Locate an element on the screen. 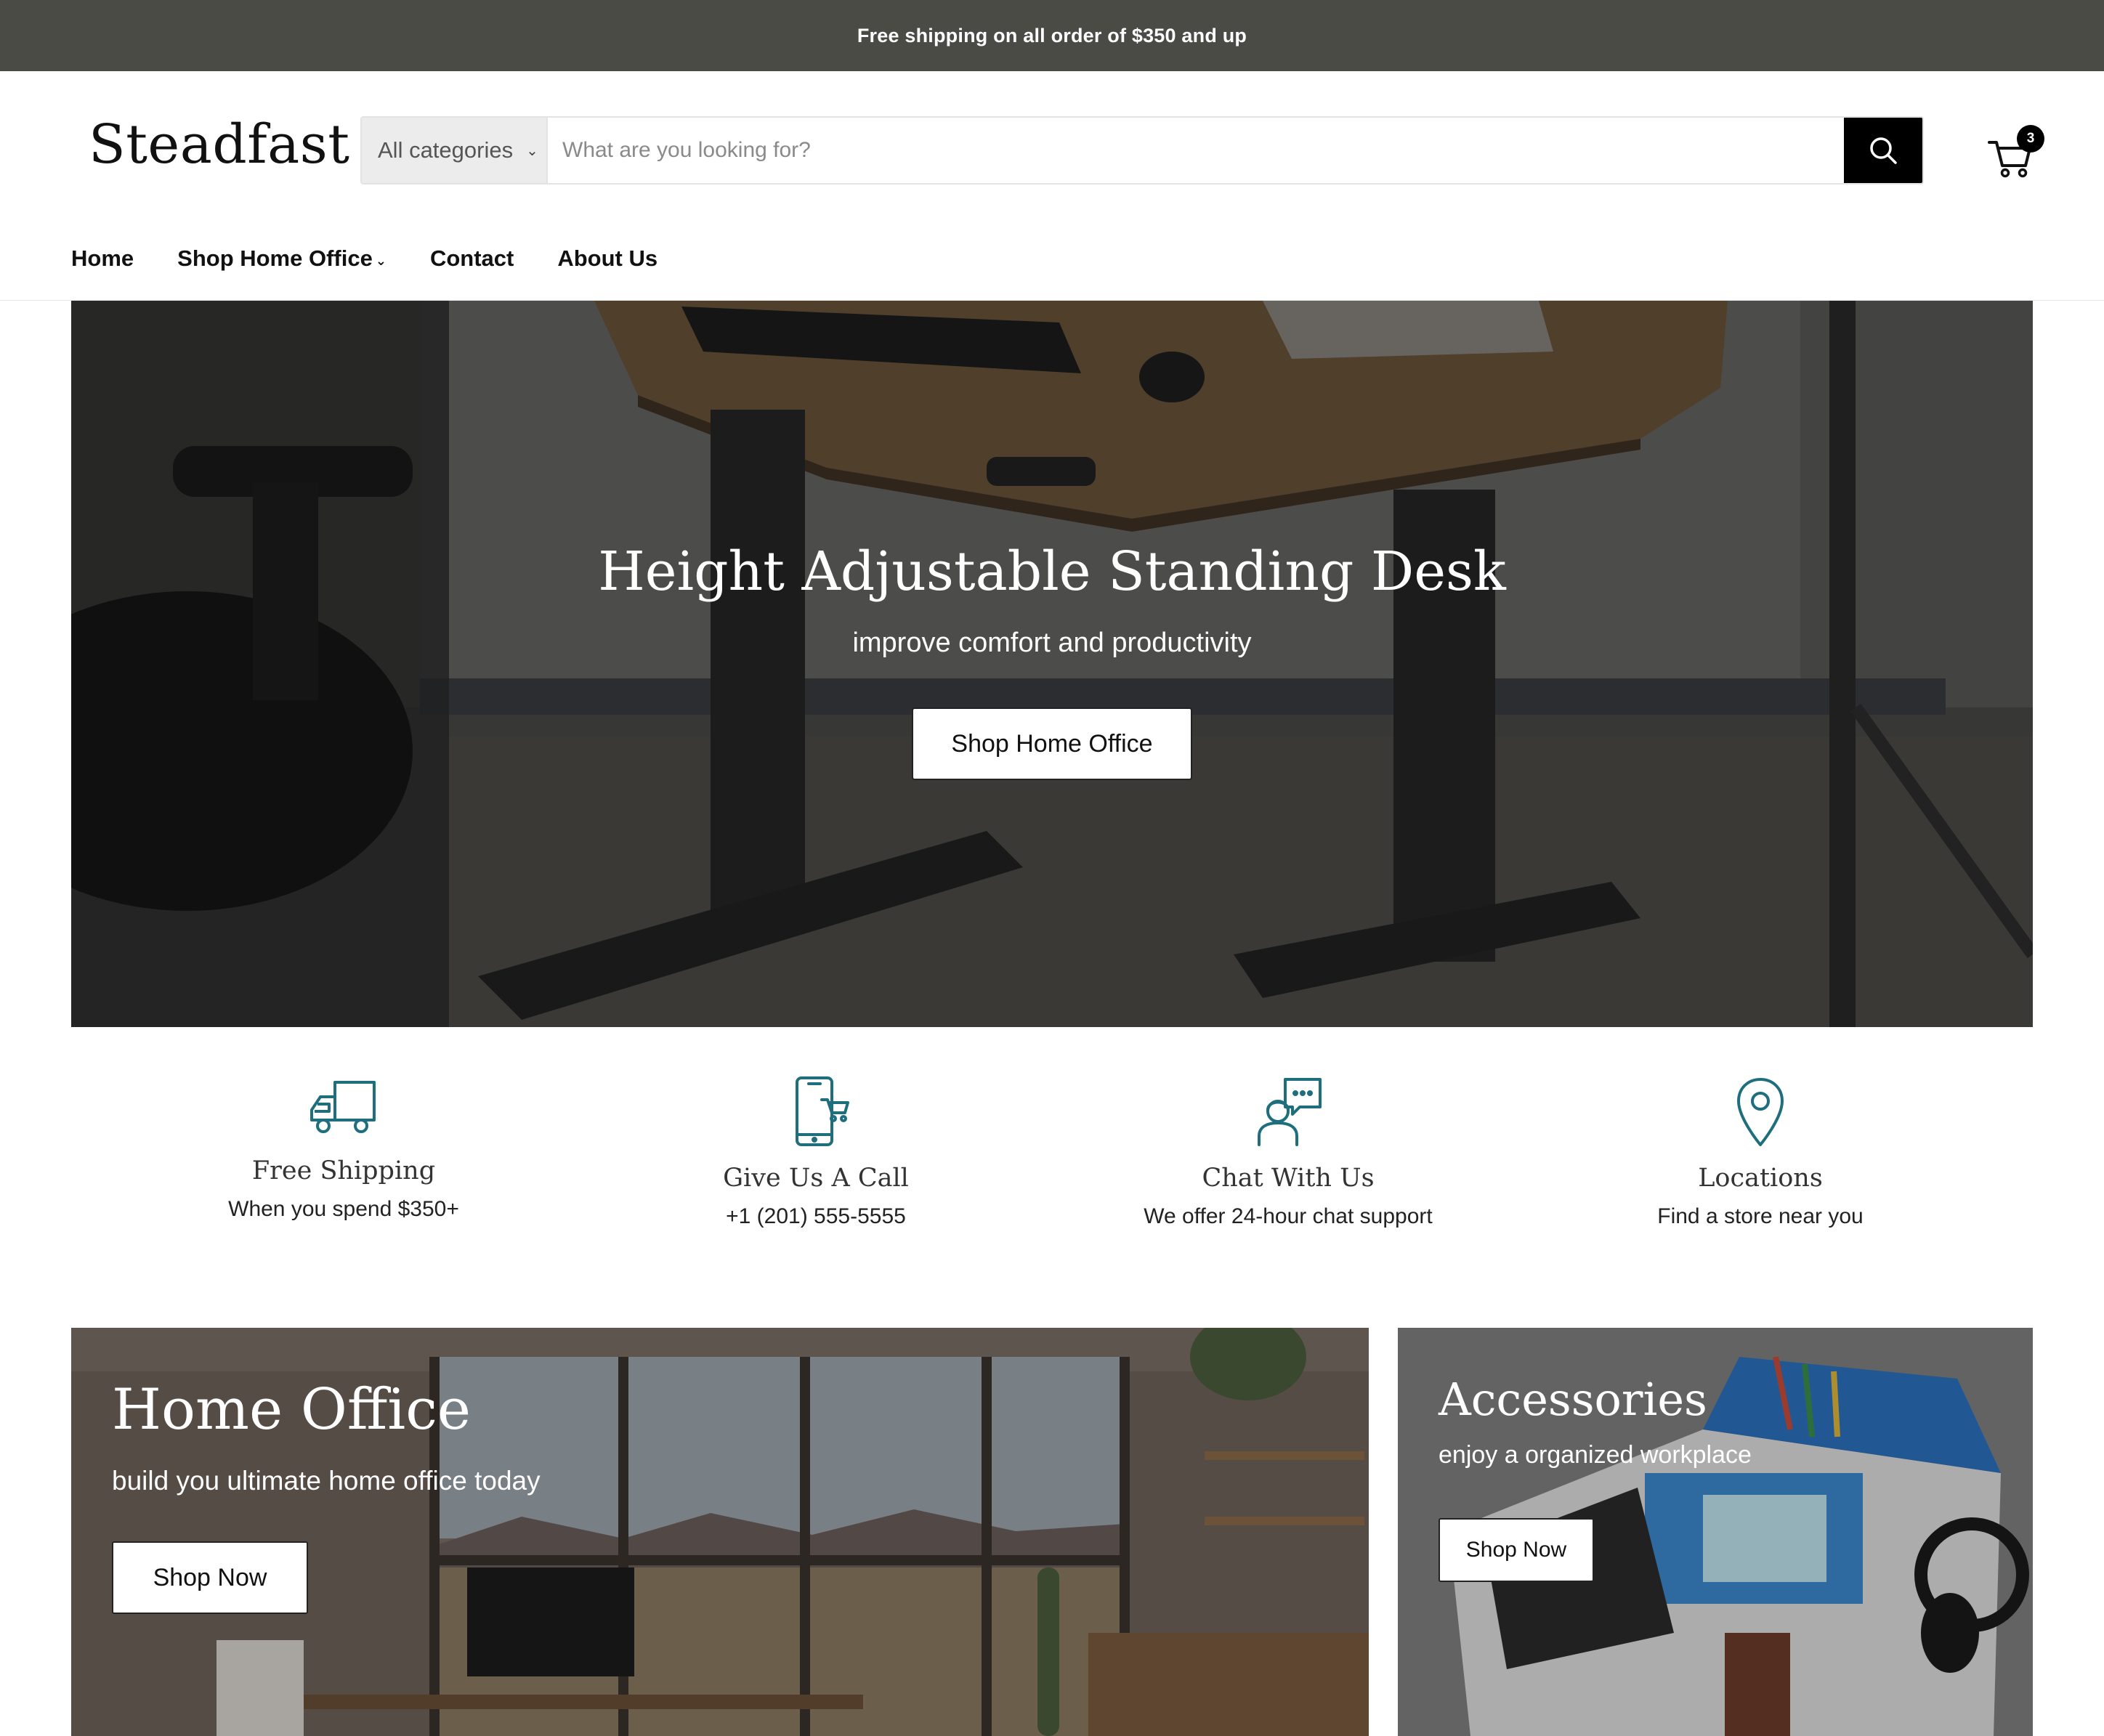  nav-item-label: Home is located at coordinates (102, 258).